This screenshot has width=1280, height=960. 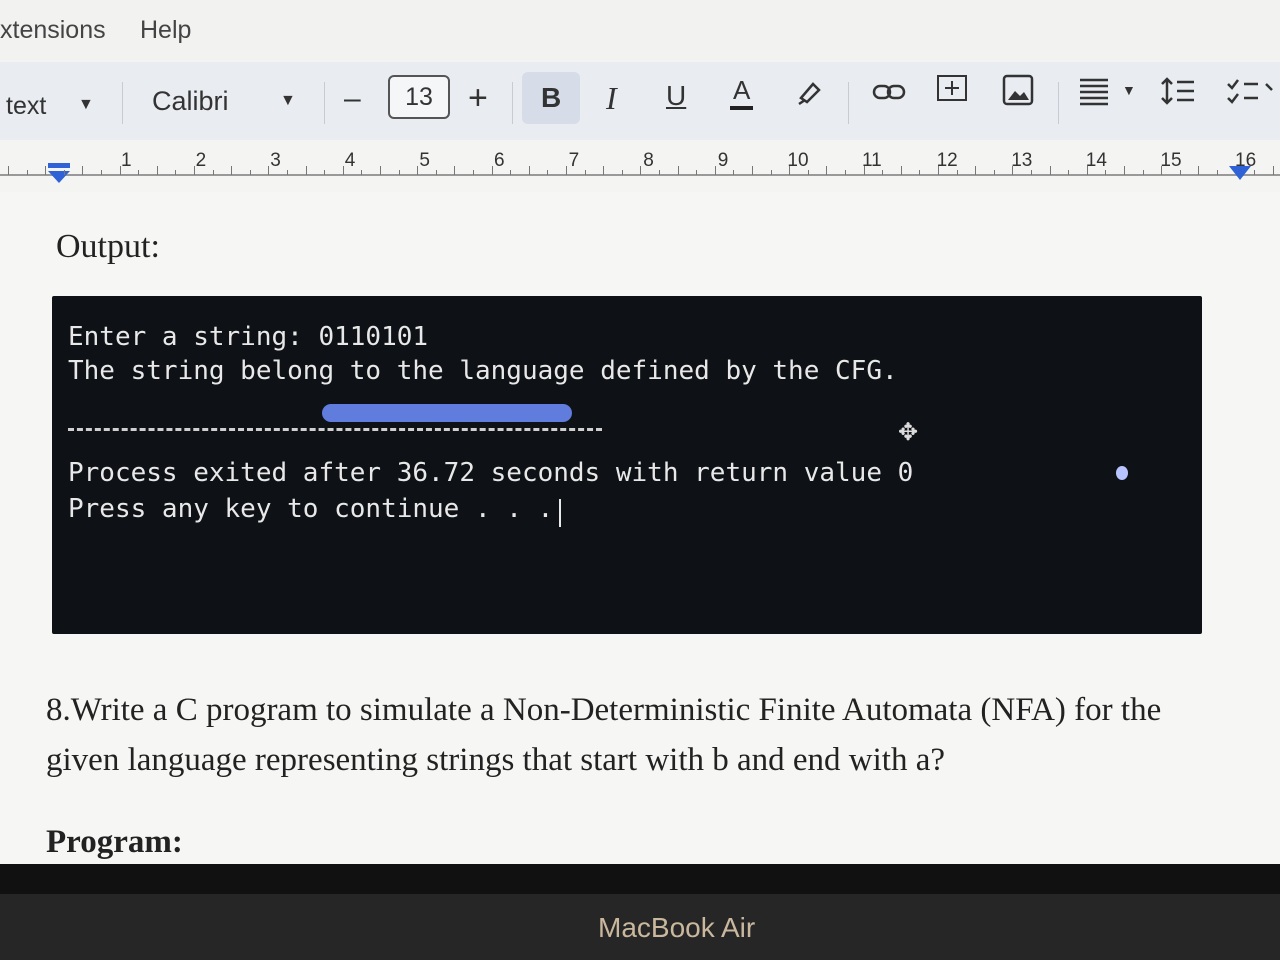 What do you see at coordinates (1251, 91) in the screenshot?
I see `checklist-icon` at bounding box center [1251, 91].